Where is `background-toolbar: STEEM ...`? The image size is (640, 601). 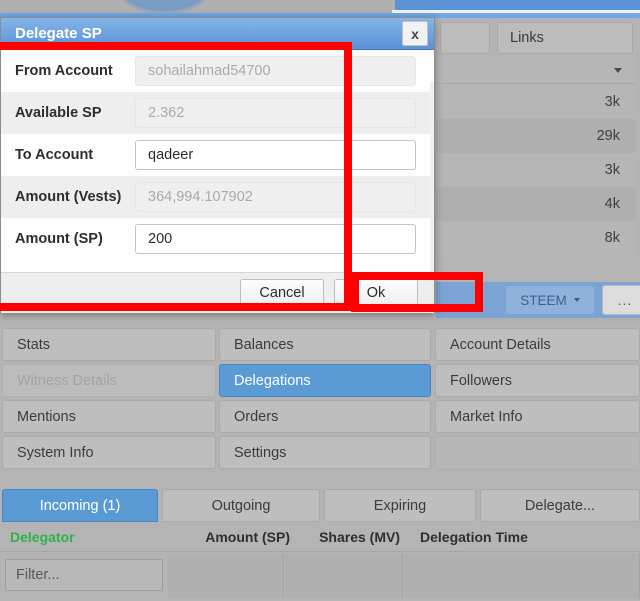 background-toolbar: STEEM ... is located at coordinates (538, 300).